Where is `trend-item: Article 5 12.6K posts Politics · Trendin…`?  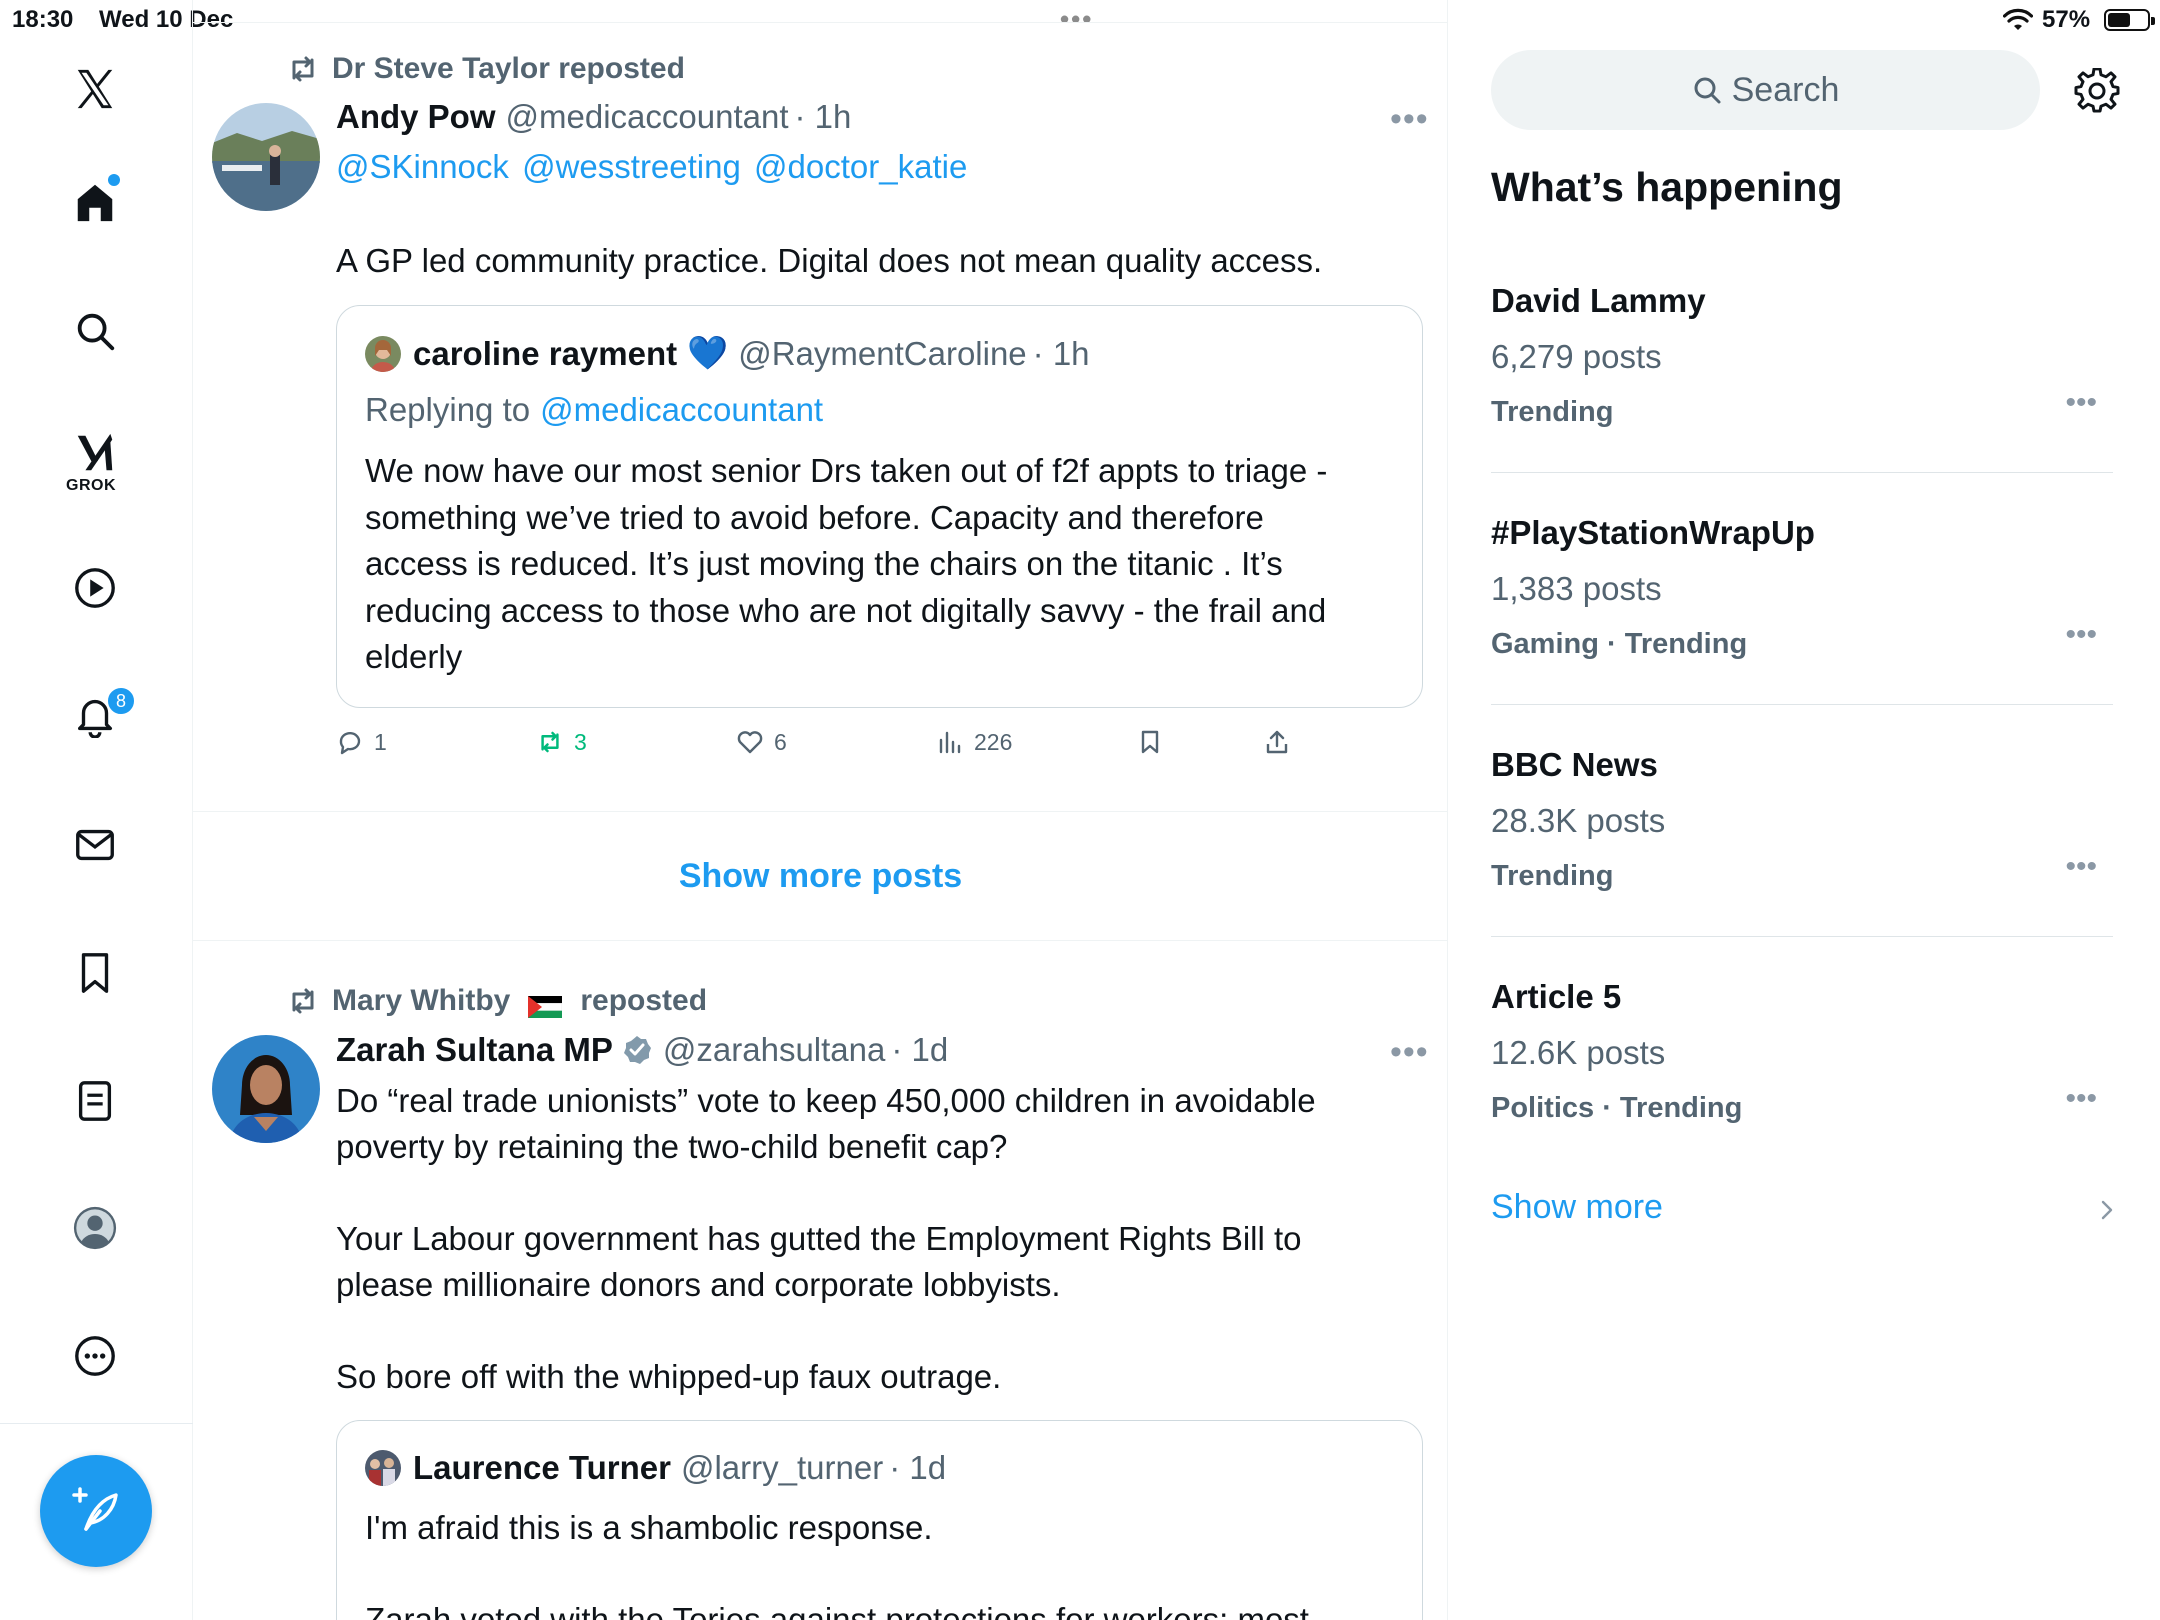
trend-item: Article 5 12.6K posts Politics · Trendin… is located at coordinates (1802, 1094).